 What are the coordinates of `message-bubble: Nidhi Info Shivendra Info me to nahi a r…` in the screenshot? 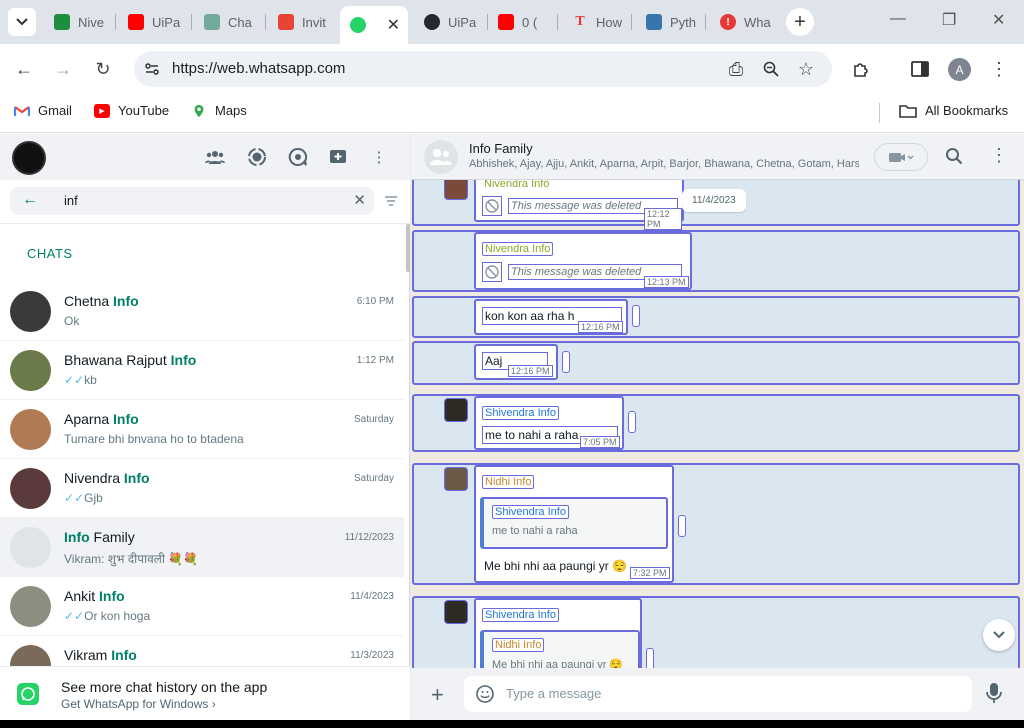 It's located at (574, 524).